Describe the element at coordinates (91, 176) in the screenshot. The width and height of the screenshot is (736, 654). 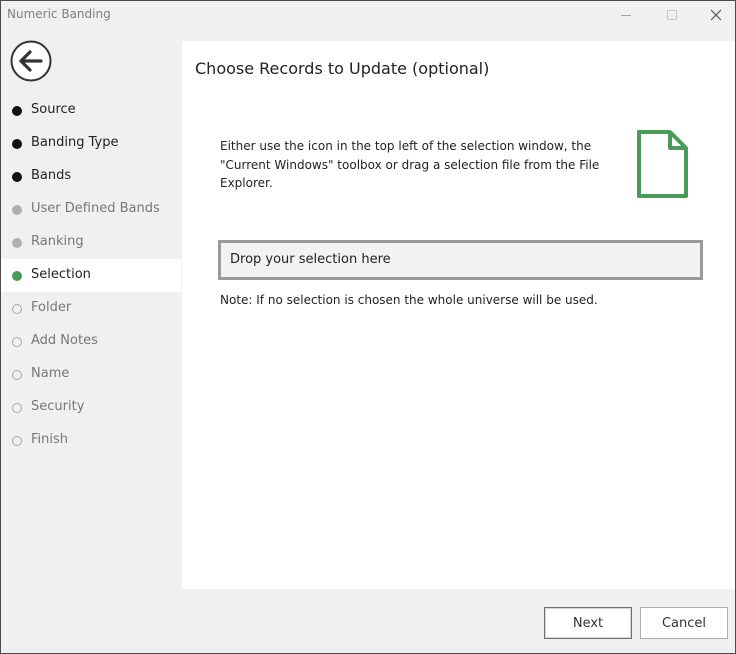
I see `step-bands: Bands` at that location.